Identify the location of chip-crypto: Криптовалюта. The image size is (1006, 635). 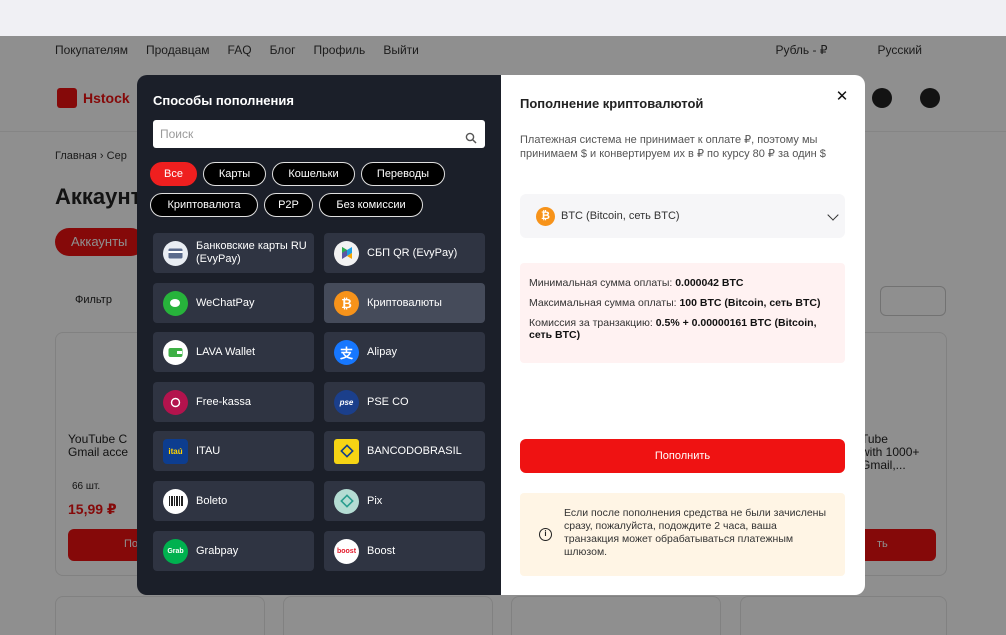
(204, 205).